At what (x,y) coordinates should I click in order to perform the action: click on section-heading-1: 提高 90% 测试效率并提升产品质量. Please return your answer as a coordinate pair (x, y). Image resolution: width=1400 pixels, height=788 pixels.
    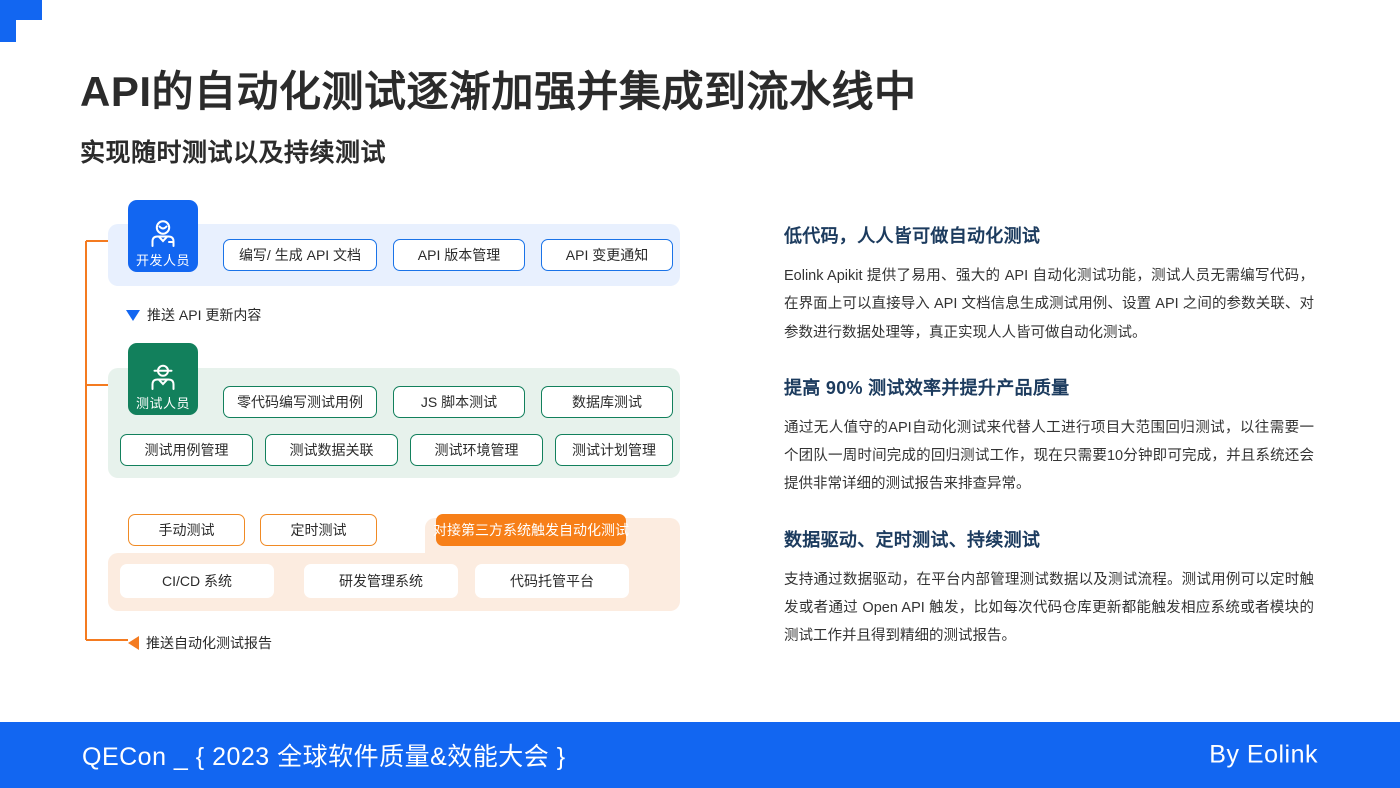
    Looking at the image, I should click on (927, 387).